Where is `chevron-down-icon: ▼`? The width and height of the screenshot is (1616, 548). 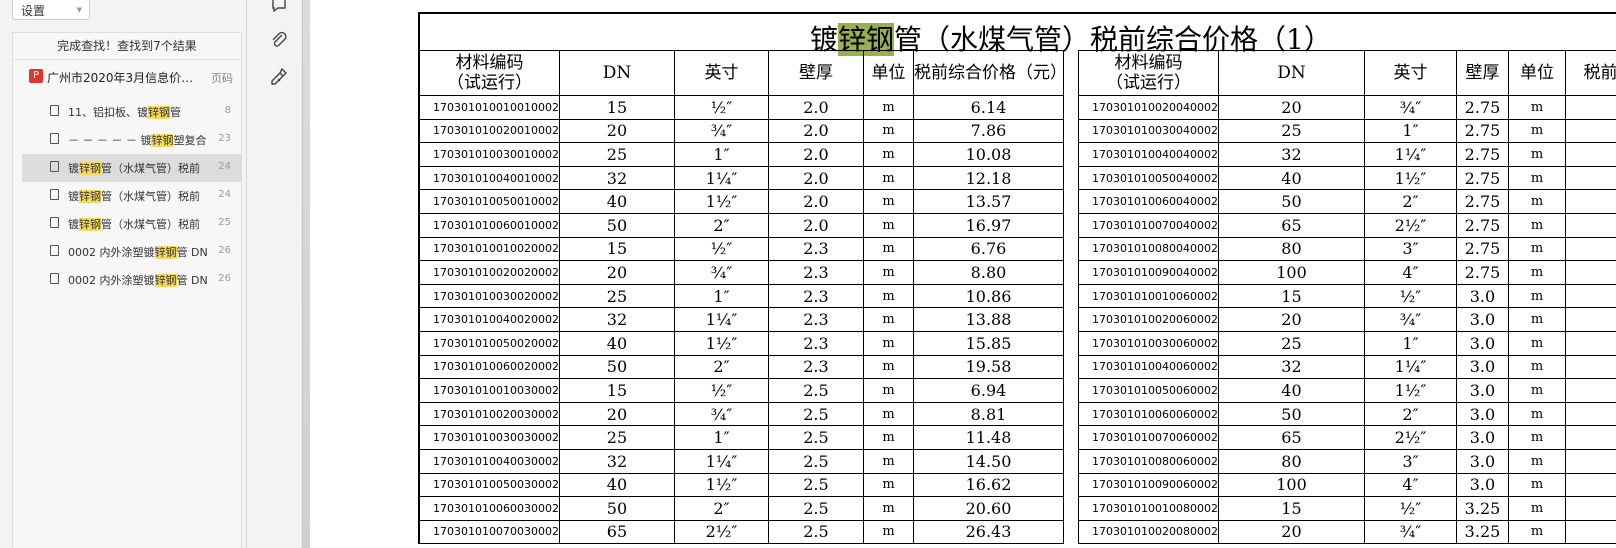 chevron-down-icon: ▼ is located at coordinates (79, 10).